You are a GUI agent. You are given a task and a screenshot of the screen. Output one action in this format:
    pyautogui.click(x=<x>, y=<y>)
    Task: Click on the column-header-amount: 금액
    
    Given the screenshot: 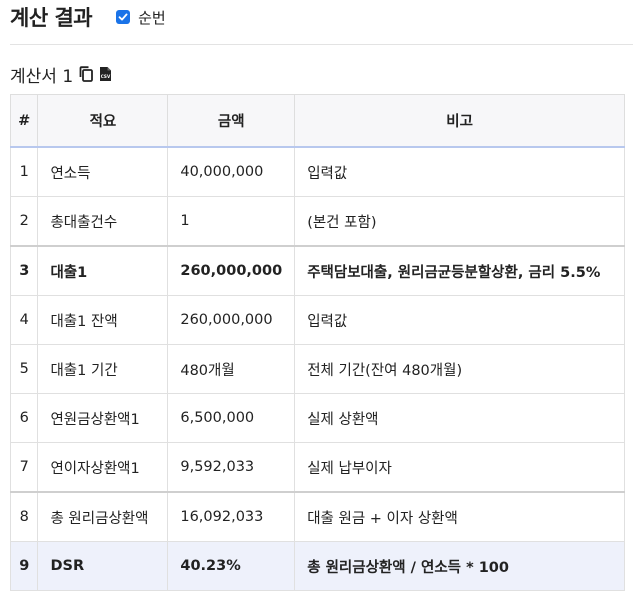 What is the action you would take?
    pyautogui.click(x=231, y=121)
    